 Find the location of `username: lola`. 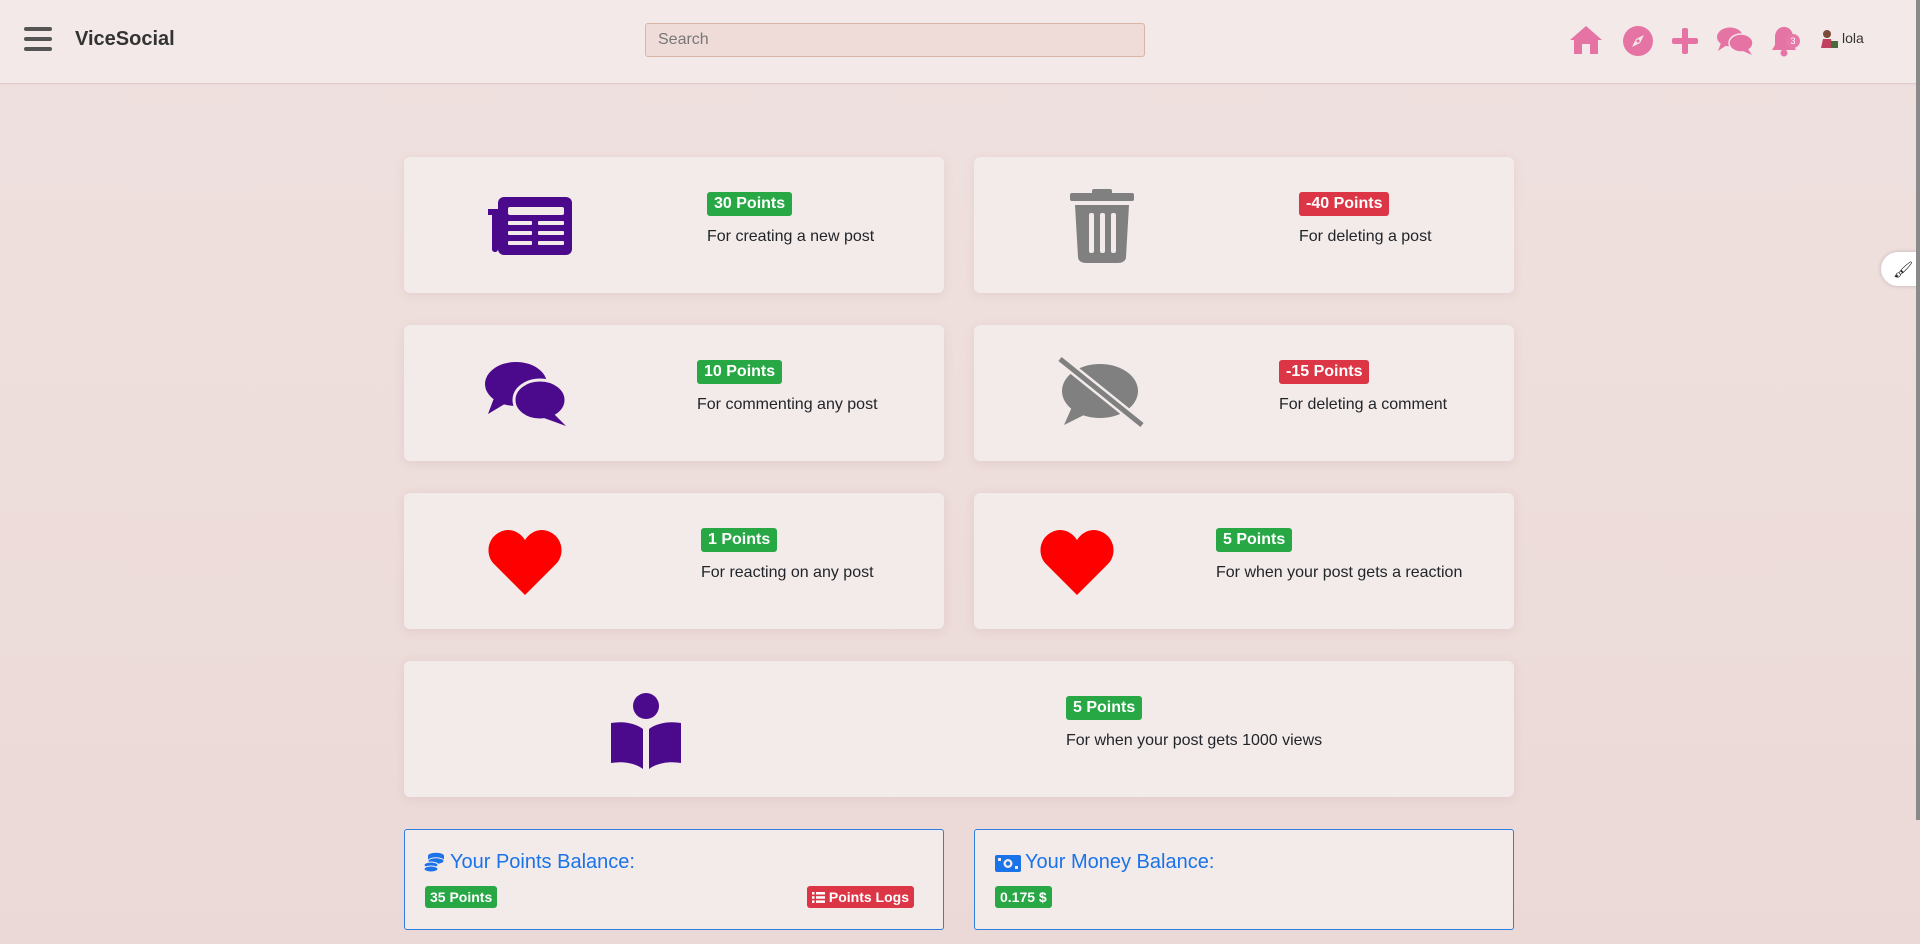

username: lola is located at coordinates (1853, 38).